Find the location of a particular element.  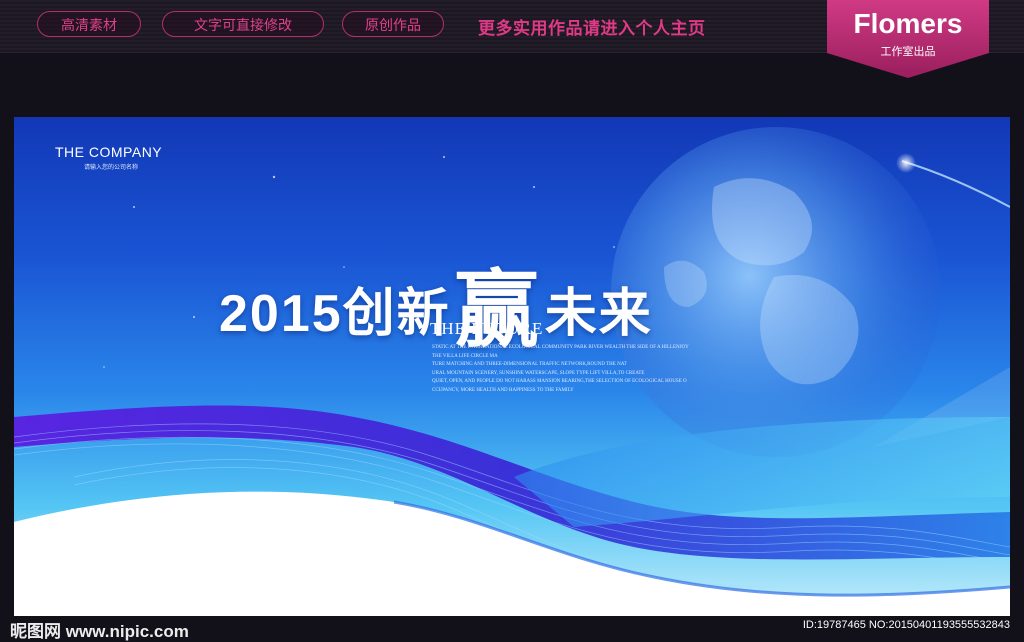

comet-streak is located at coordinates (953, 180).